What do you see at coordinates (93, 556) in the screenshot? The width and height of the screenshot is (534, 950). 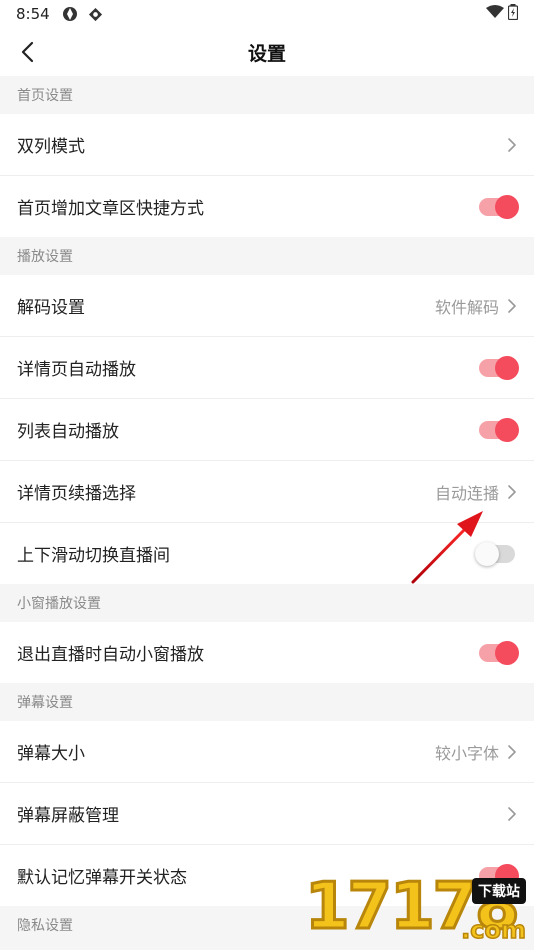 I see `settings-row-label: 上下滑动切换直播间` at bounding box center [93, 556].